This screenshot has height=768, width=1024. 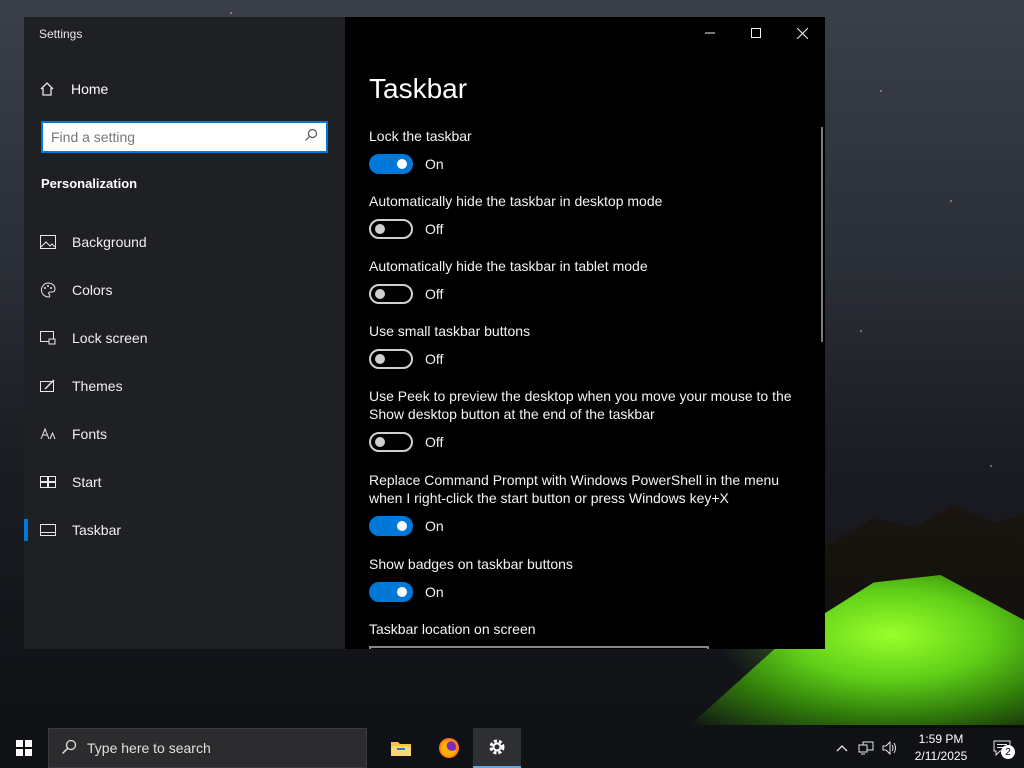 I want to click on lock-taskbar-toggle, so click(x=391, y=164).